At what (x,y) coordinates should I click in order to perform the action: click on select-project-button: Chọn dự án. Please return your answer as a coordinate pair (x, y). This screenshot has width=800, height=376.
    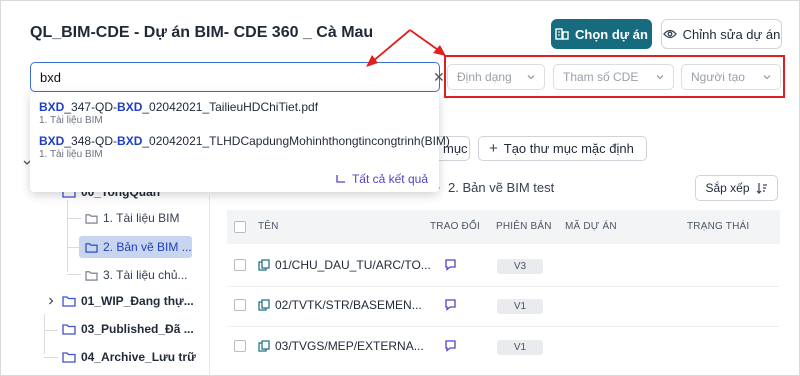
    Looking at the image, I should click on (601, 34).